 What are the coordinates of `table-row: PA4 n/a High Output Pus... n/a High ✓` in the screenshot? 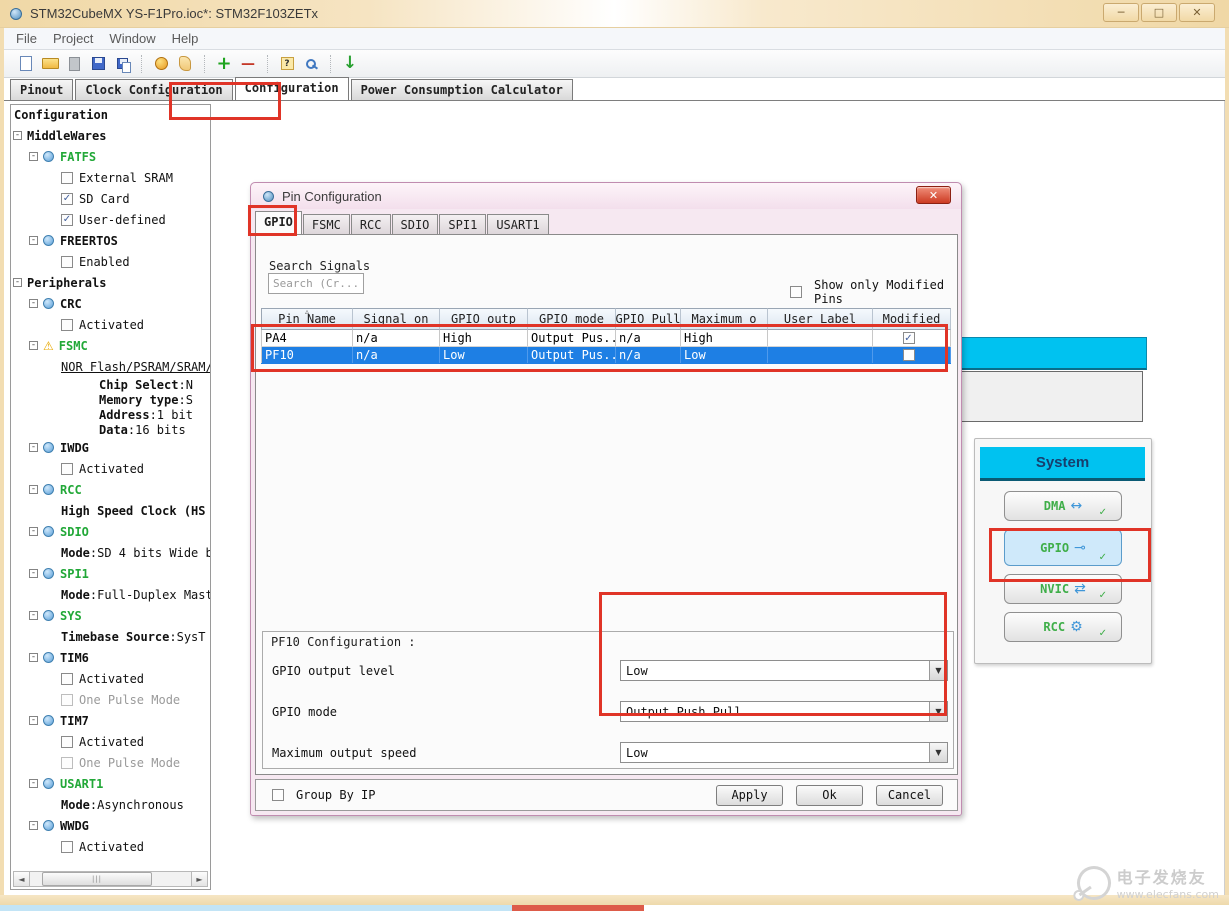 It's located at (606, 338).